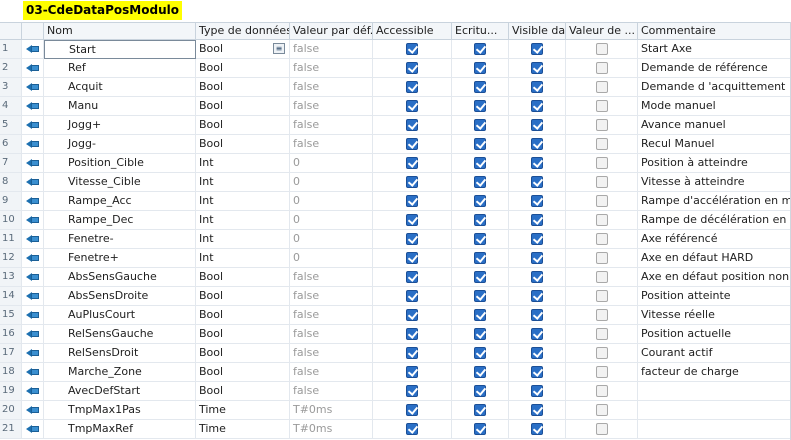  What do you see at coordinates (537, 31) in the screenshot?
I see `header-visible: Visible da` at bounding box center [537, 31].